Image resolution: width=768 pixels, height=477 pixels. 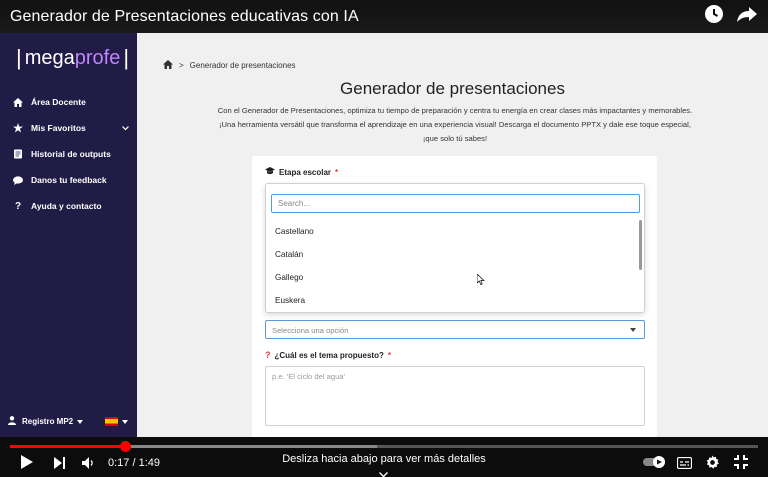 What do you see at coordinates (12, 421) in the screenshot?
I see `user-icon` at bounding box center [12, 421].